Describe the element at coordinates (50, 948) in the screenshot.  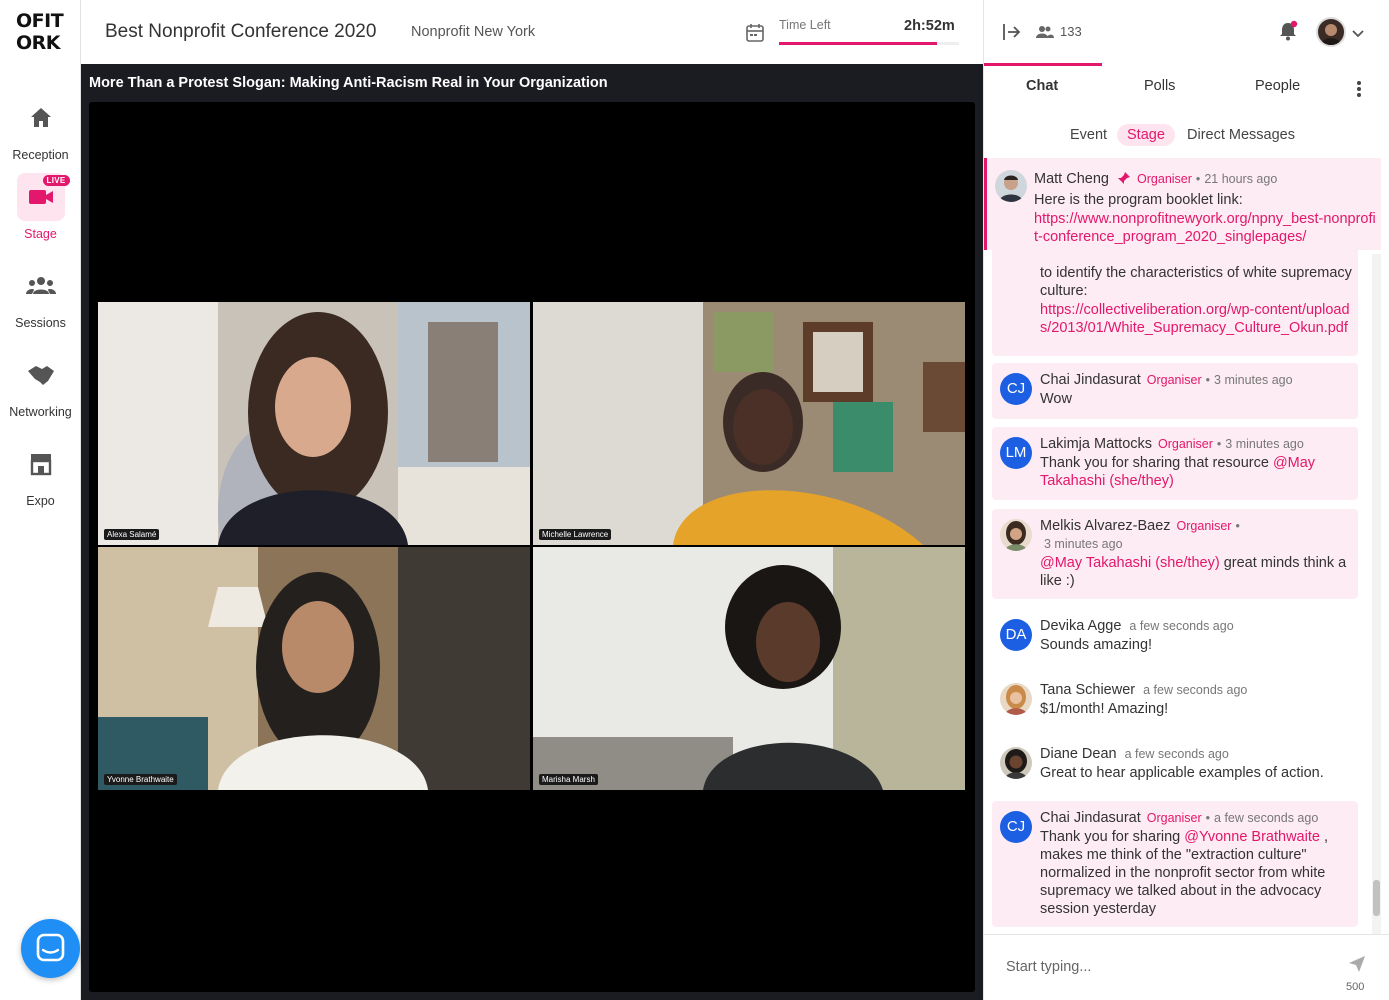
I see `help-chat-button` at that location.